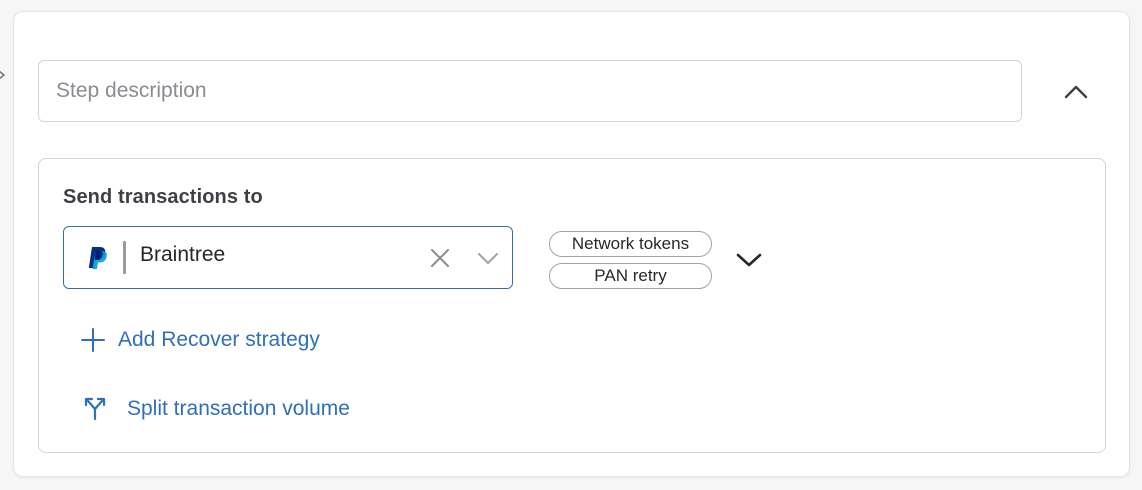 This screenshot has width=1142, height=490. I want to click on paypal-logo-icon, so click(97, 258).